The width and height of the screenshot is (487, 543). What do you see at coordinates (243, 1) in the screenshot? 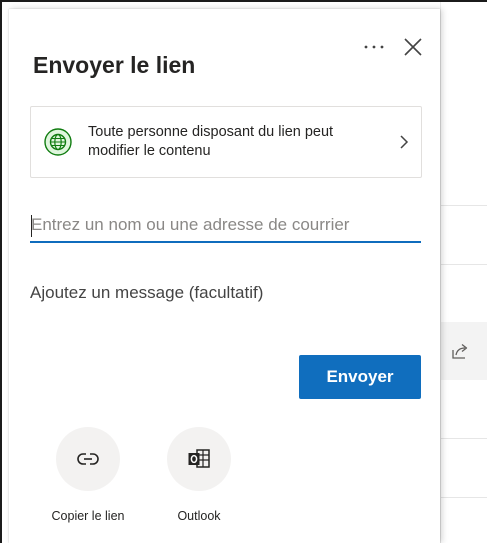
I see `window-border-top` at bounding box center [243, 1].